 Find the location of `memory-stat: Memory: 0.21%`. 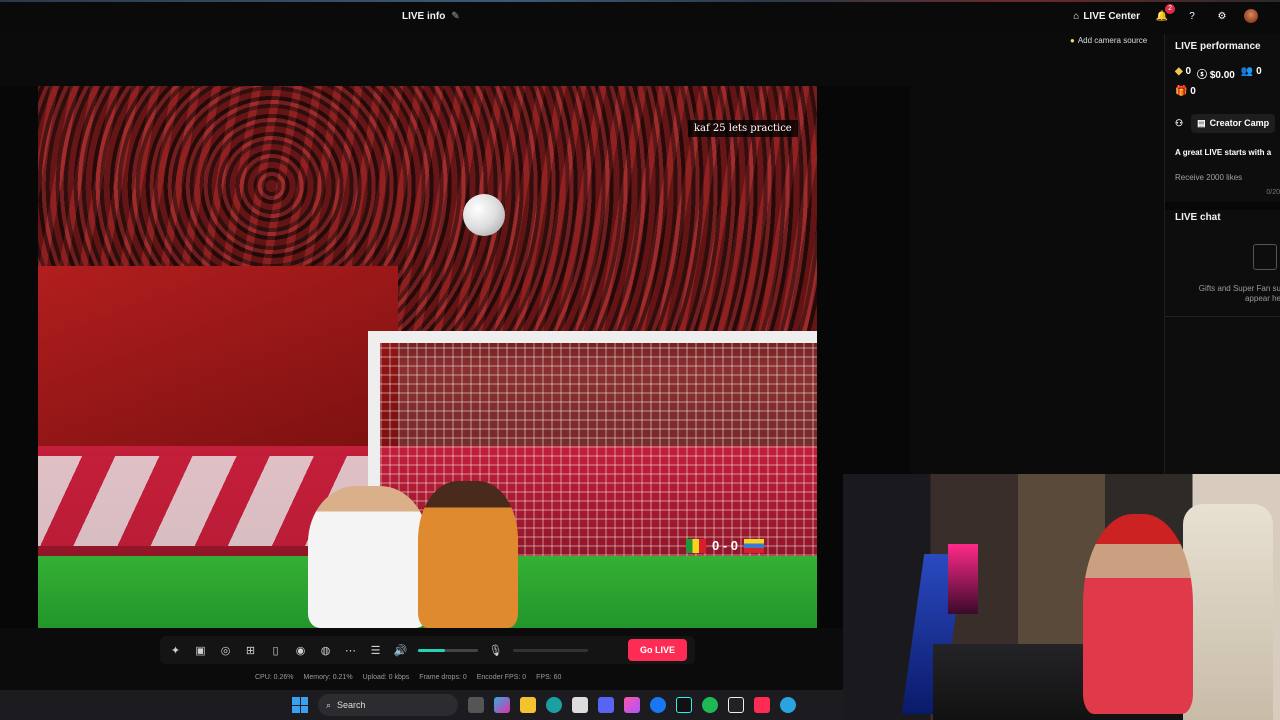

memory-stat: Memory: 0.21% is located at coordinates (328, 677).